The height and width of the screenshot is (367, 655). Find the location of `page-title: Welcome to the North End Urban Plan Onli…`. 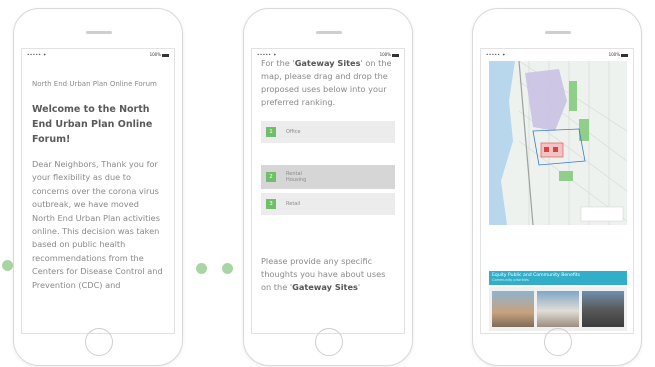

page-title: Welcome to the North End Urban Plan Onli… is located at coordinates (92, 124).